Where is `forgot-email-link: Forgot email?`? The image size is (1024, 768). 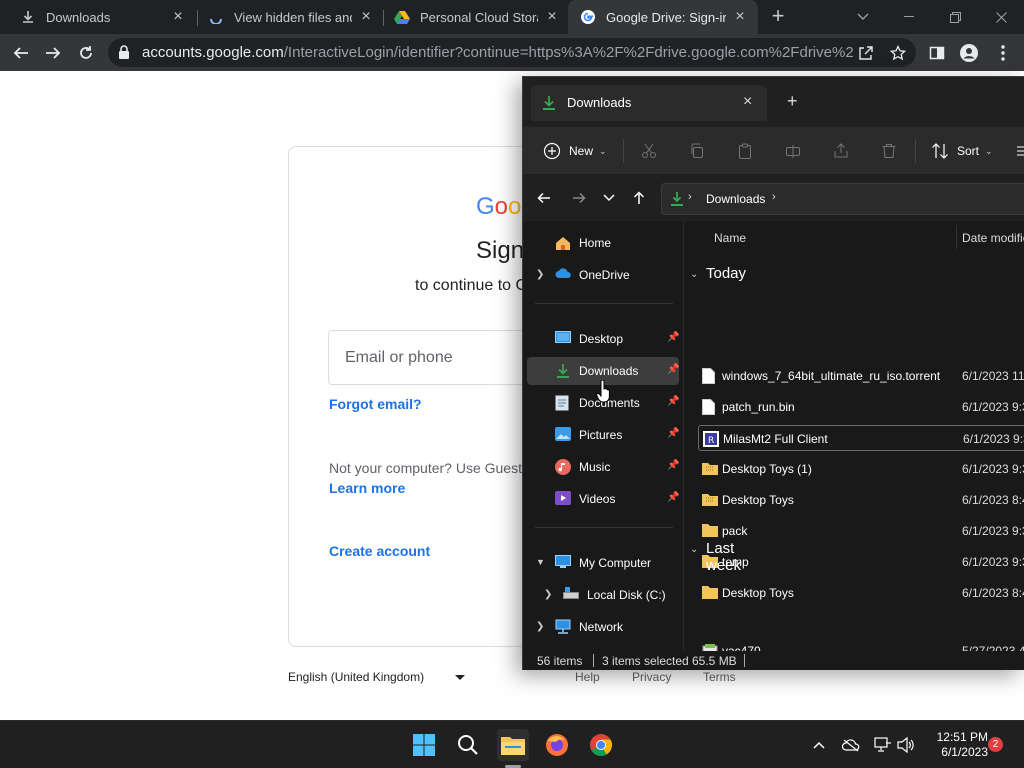
forgot-email-link: Forgot email? is located at coordinates (375, 404).